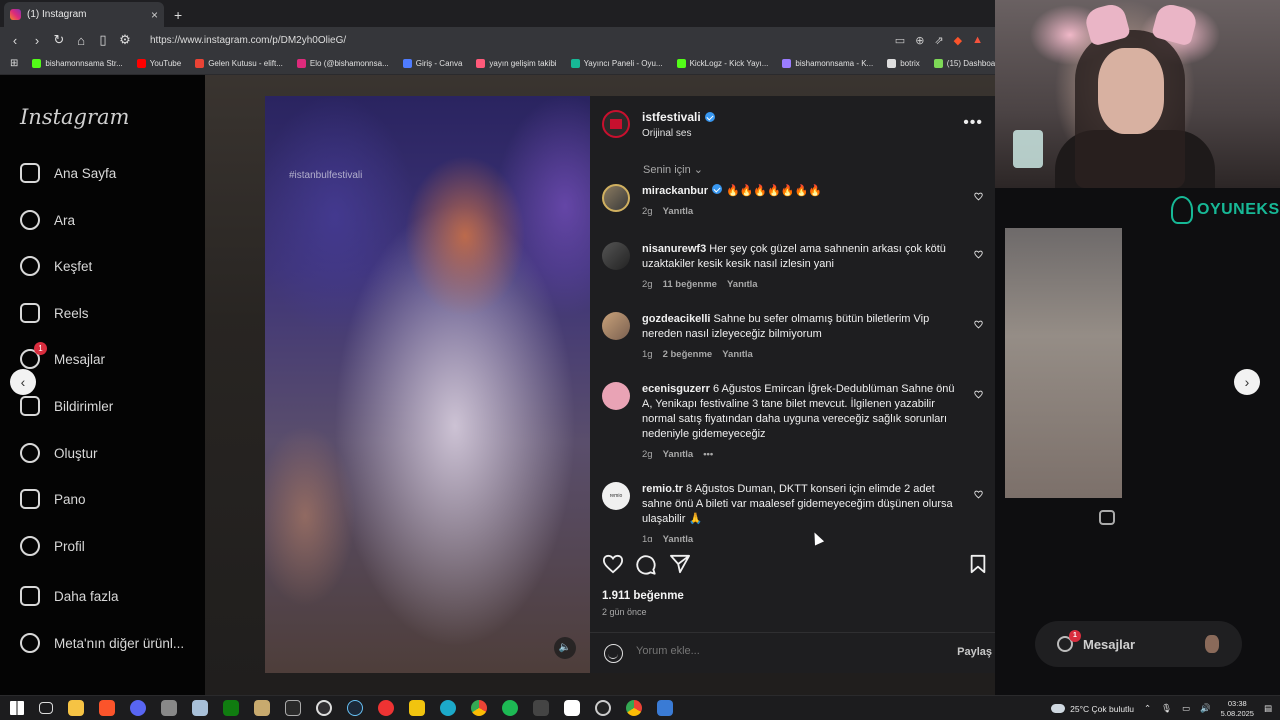  Describe the element at coordinates (59, 40) in the screenshot. I see `reload-icon: ↻` at that location.